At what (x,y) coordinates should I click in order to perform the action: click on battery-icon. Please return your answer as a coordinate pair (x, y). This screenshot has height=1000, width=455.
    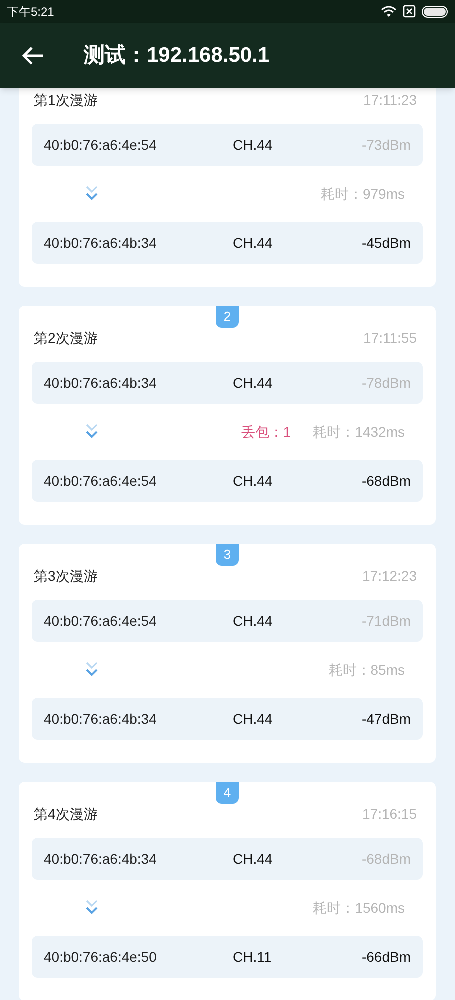
    Looking at the image, I should click on (435, 12).